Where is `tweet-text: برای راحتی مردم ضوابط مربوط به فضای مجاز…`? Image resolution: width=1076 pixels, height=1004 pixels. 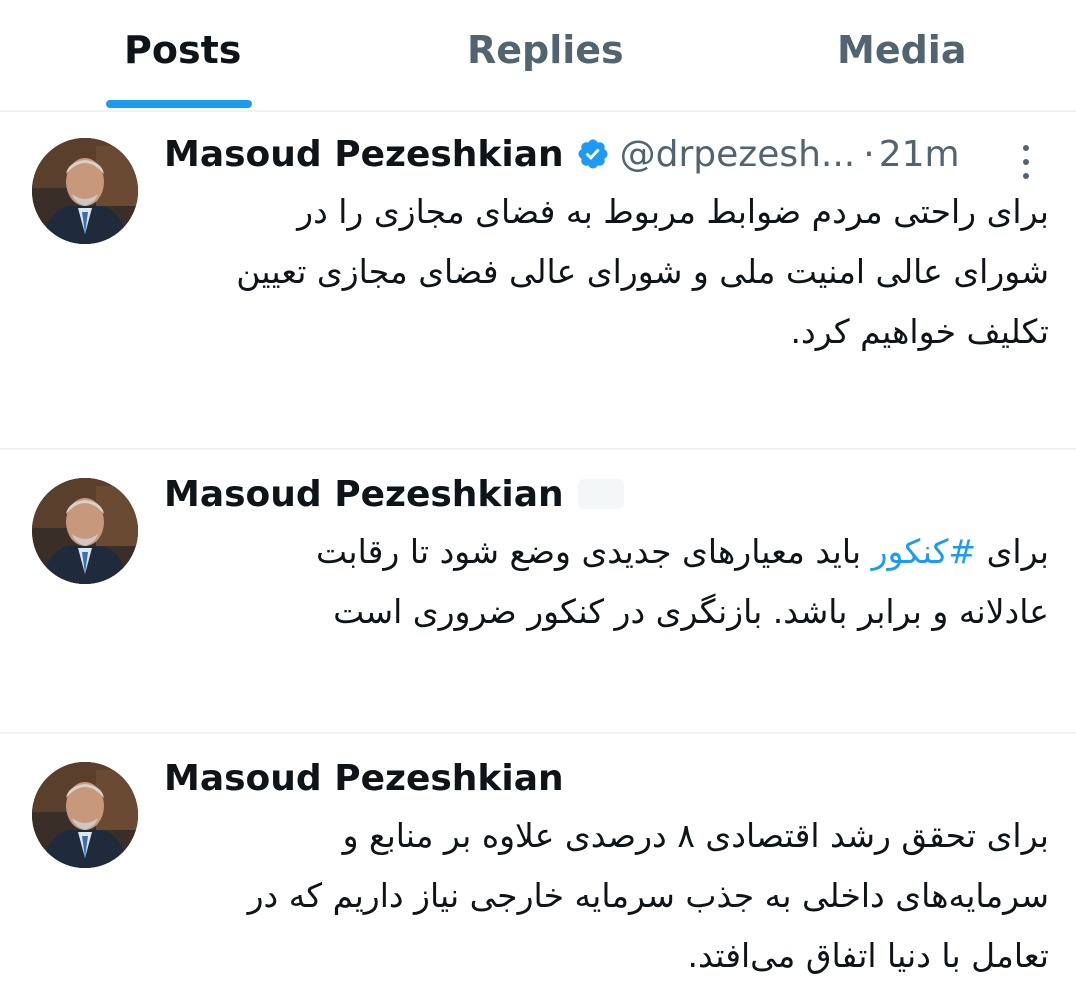 tweet-text: برای راحتی مردم ضوابط مربوط به فضای مجاز… is located at coordinates (606, 272).